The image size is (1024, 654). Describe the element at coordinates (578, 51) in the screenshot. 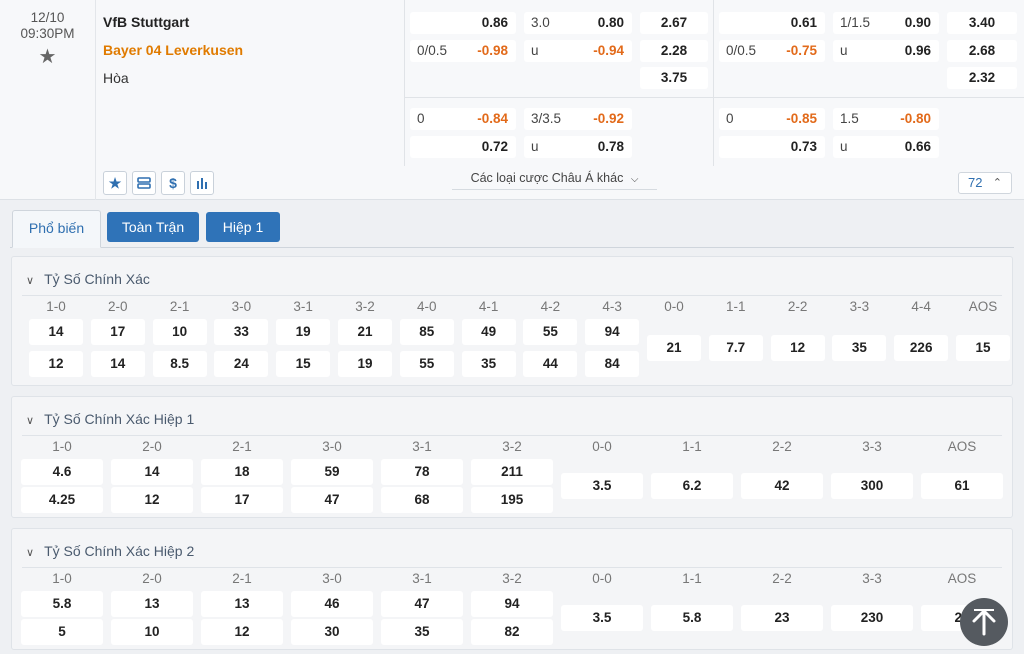

I see `ft-ou-under: u -0.94` at that location.